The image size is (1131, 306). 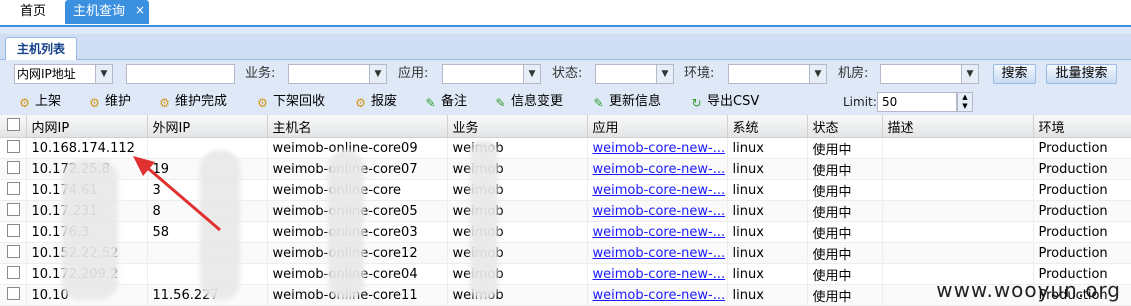 I want to click on field-select-value: 内网IP地址, so click(x=46, y=74).